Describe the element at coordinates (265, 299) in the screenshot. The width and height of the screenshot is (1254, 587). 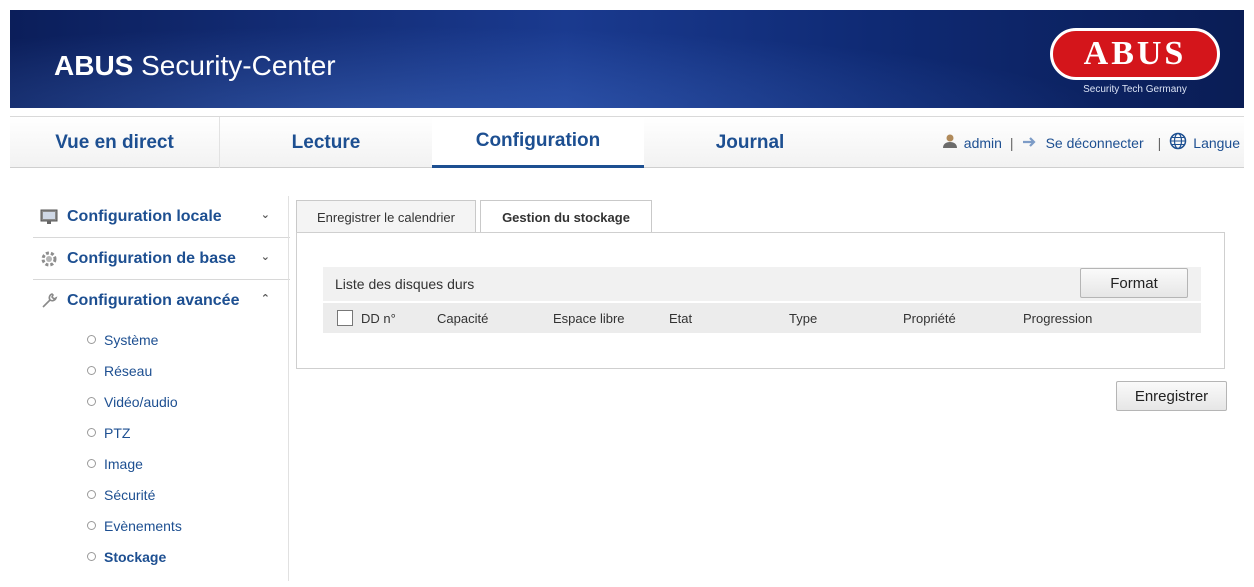
I see `chevron-up-icon: ⌃` at that location.